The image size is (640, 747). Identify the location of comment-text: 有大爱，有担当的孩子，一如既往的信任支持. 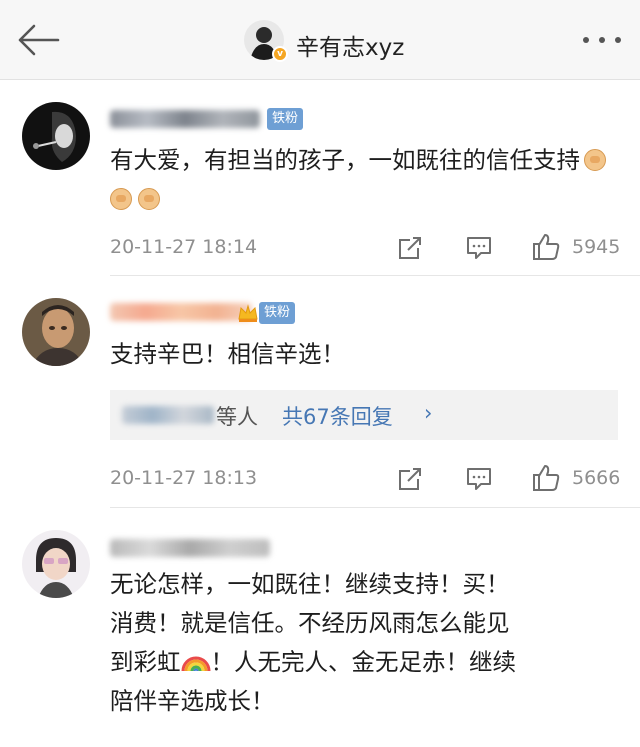
(365, 180).